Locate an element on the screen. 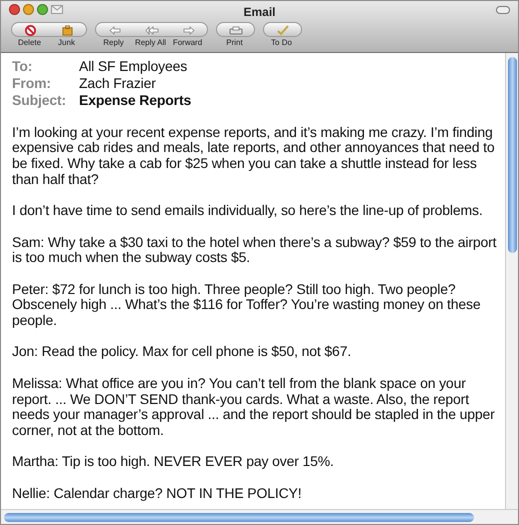 Image resolution: width=519 pixels, height=525 pixels. body-paragraph: Peter: $72 for lunch is too high. Three people? Still too high. Two people? Obscenely high ... What’s the $116 for Toffer? You’re wasting money on these people. is located at coordinates (247, 305).